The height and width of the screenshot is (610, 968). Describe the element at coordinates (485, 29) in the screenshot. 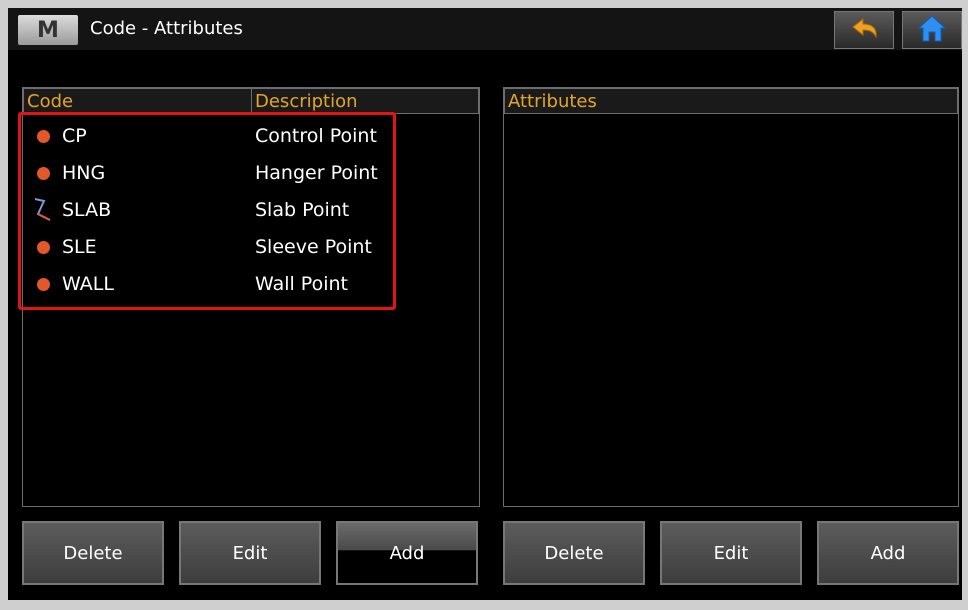

I see `title-bar: M Code - Attributes` at that location.